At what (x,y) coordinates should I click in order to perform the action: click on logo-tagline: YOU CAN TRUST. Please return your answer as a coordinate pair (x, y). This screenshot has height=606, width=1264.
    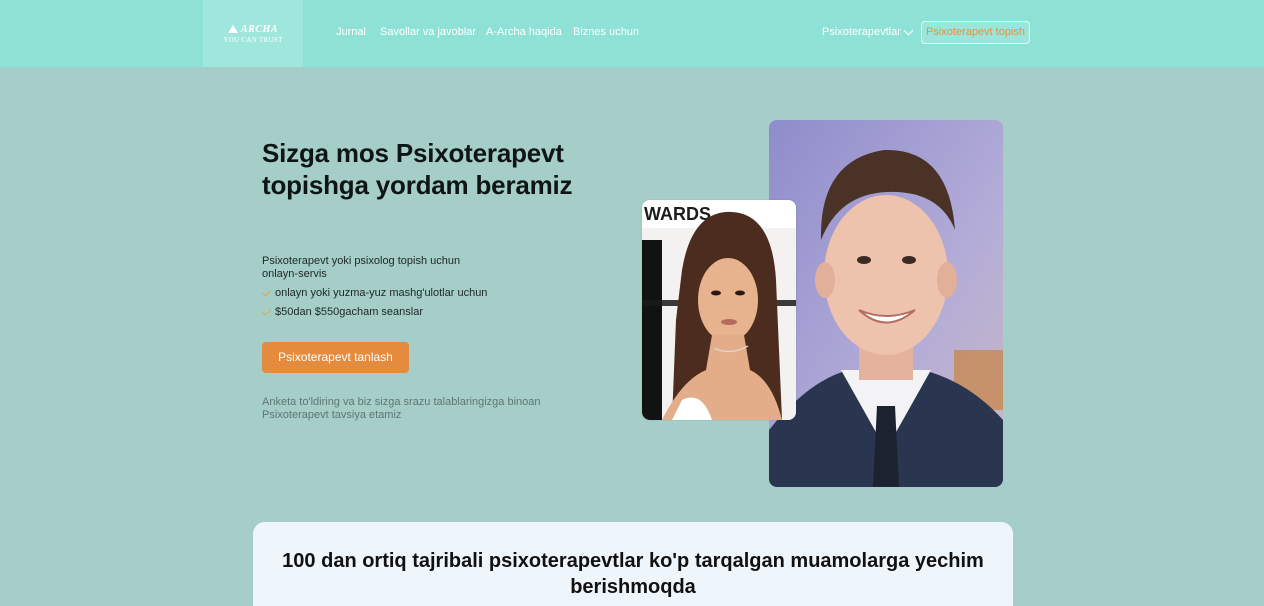
    Looking at the image, I should click on (253, 39).